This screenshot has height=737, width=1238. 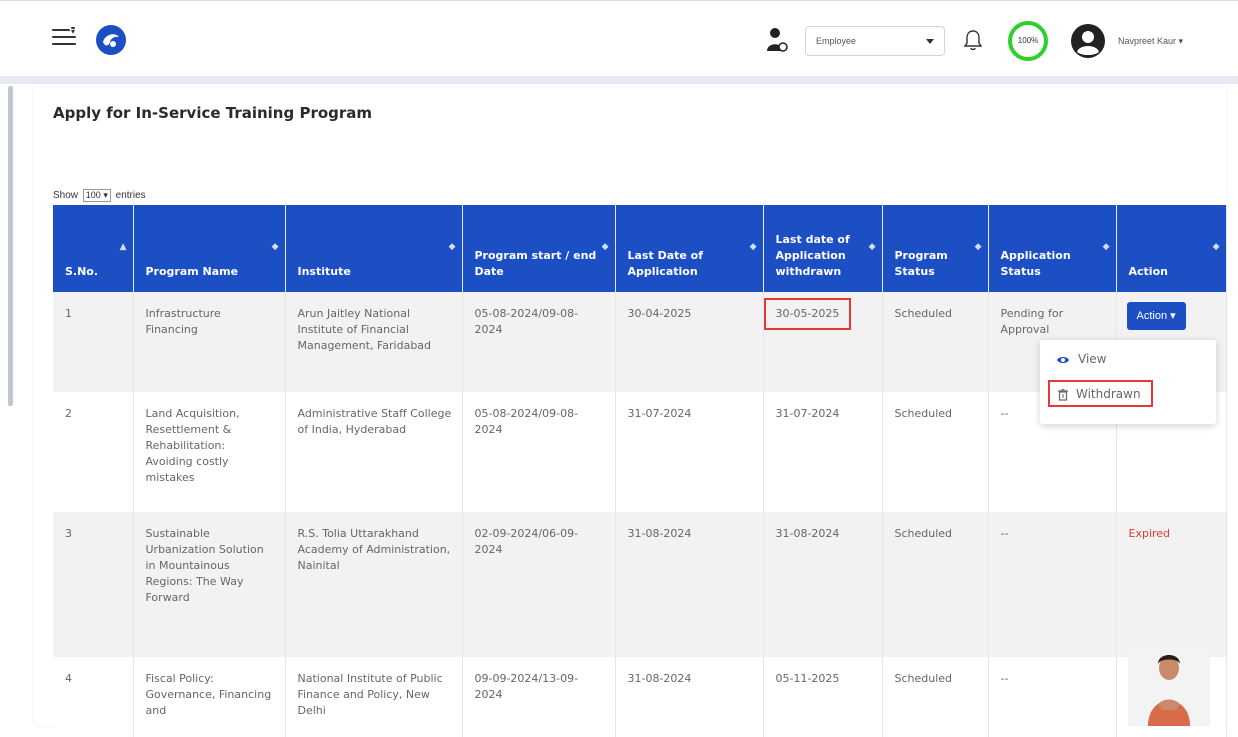 What do you see at coordinates (93, 697) in the screenshot?
I see `cell-sno: 4` at bounding box center [93, 697].